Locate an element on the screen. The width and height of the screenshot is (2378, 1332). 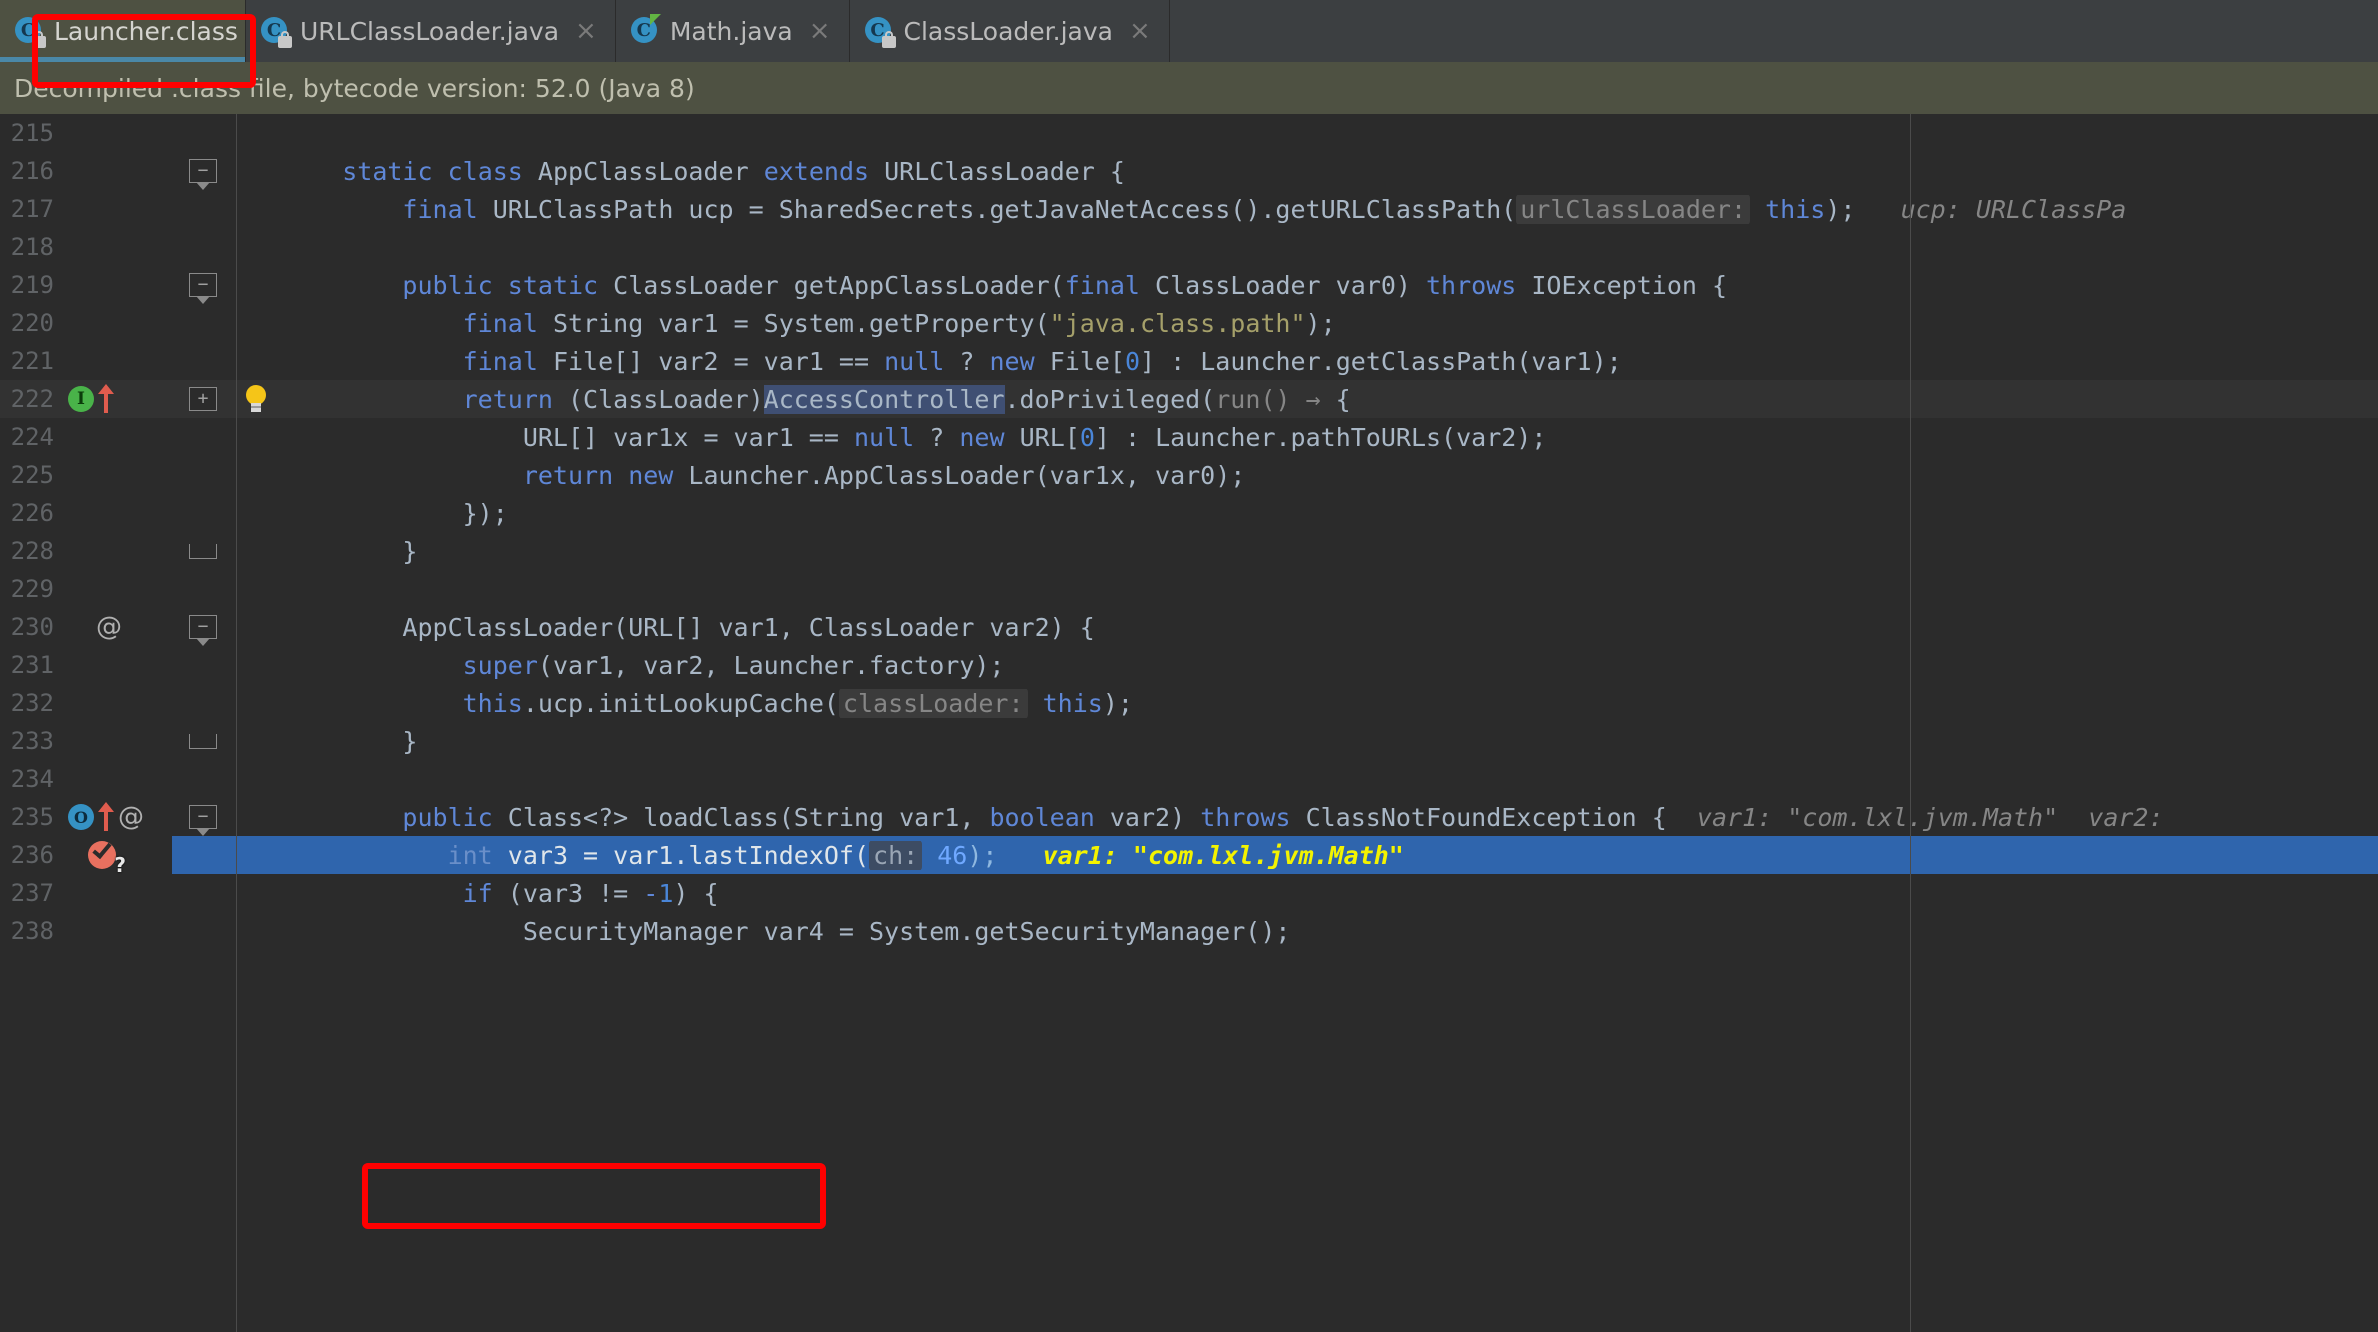
expand-icon: + is located at coordinates (203, 399).